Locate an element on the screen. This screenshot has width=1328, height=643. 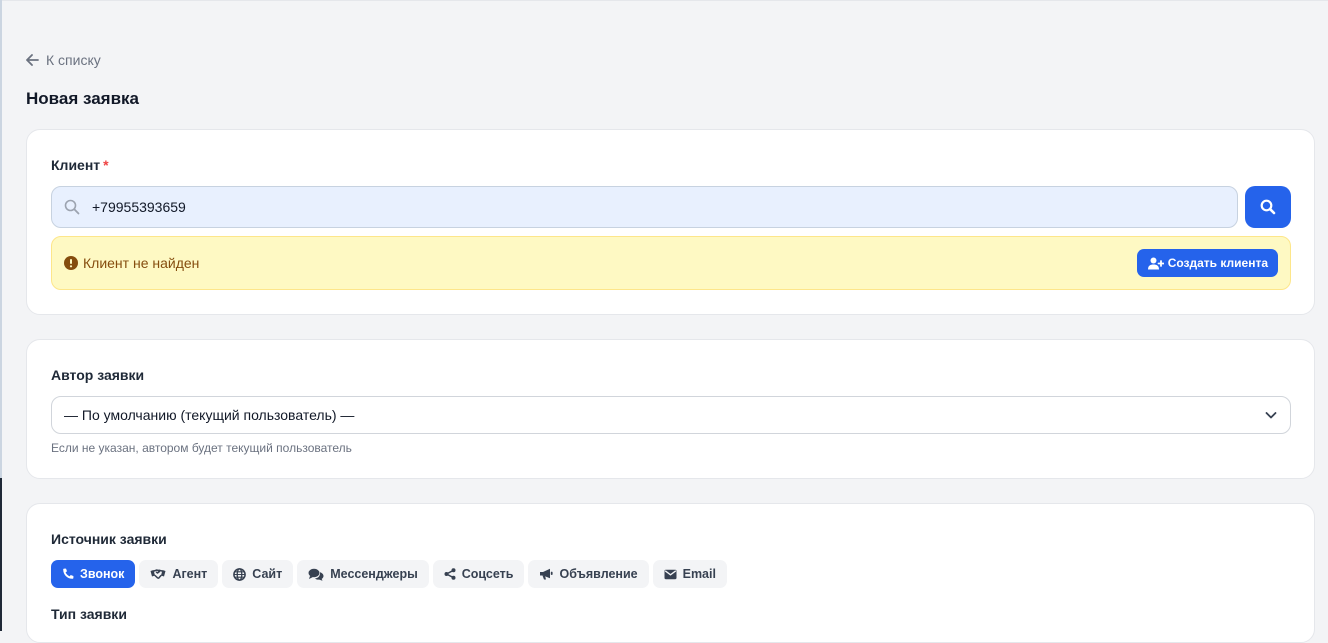
exclamation-circle-icon is located at coordinates (71, 263).